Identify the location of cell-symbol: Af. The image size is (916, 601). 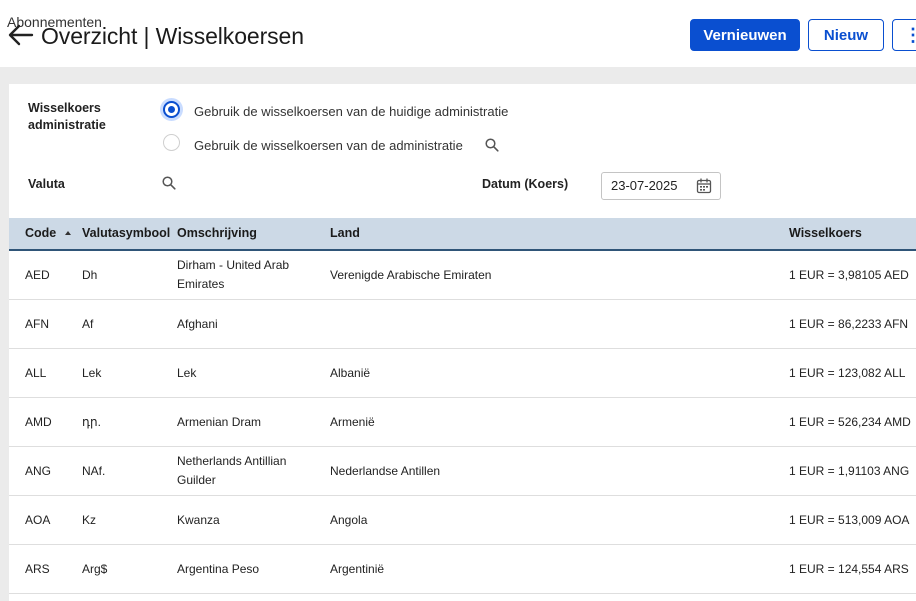
(88, 323).